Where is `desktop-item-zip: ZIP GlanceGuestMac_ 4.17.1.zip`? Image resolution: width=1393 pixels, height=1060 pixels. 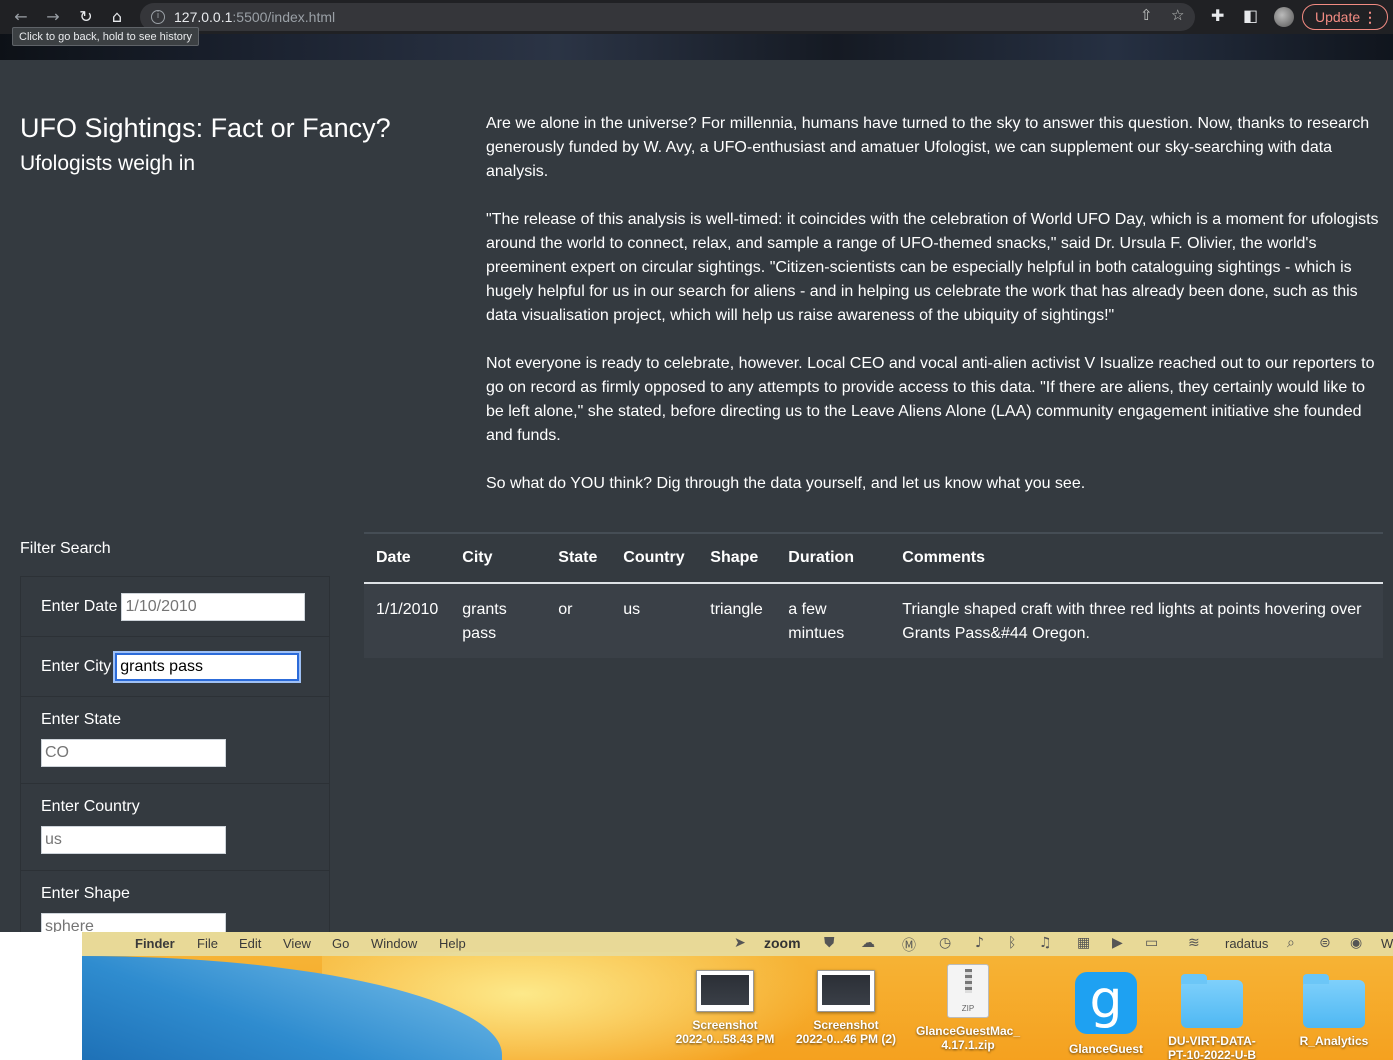
desktop-item-zip: ZIP GlanceGuestMac_ 4.17.1.zip is located at coordinates (968, 1008).